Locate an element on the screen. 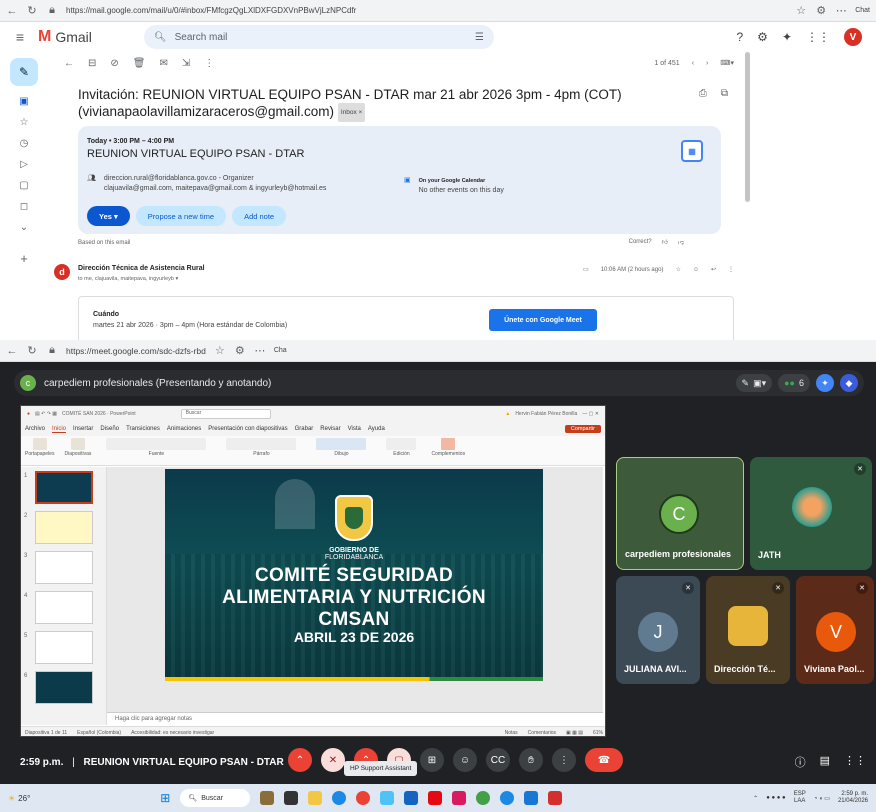 Image resolution: width=876 pixels, height=812 pixels. status-accessibility: Accesibilidad: es necesario investigar is located at coordinates (172, 733).